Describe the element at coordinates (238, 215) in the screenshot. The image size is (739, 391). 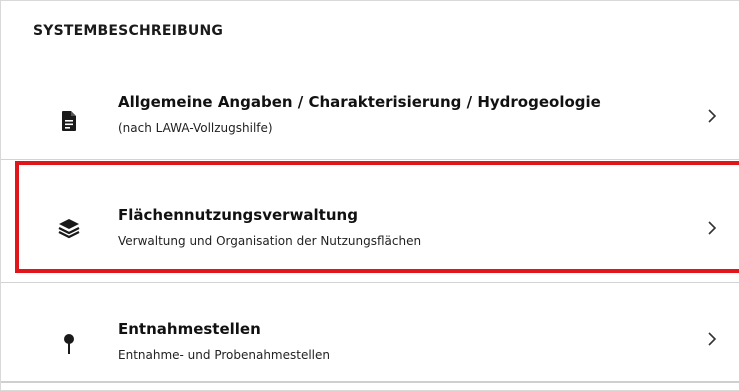
I see `item-title: Flächennutzungsverwaltung` at that location.